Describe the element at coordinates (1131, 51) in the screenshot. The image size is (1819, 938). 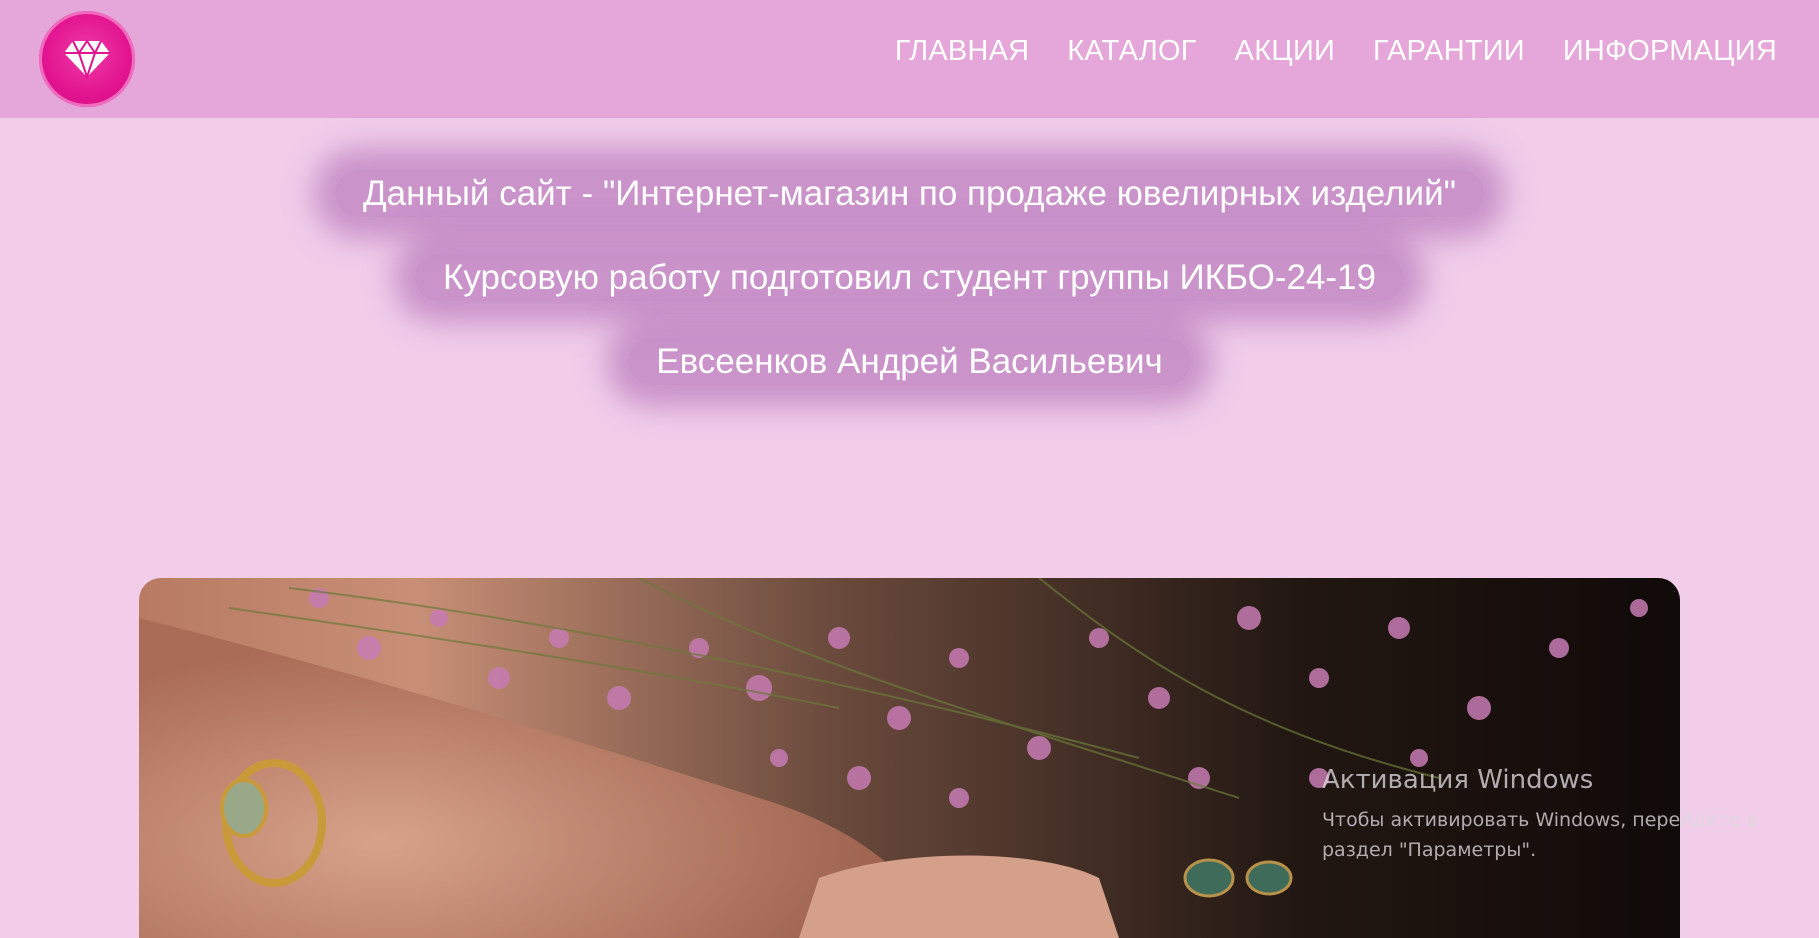
I see `nav-catalog: КАТАЛОГ` at that location.